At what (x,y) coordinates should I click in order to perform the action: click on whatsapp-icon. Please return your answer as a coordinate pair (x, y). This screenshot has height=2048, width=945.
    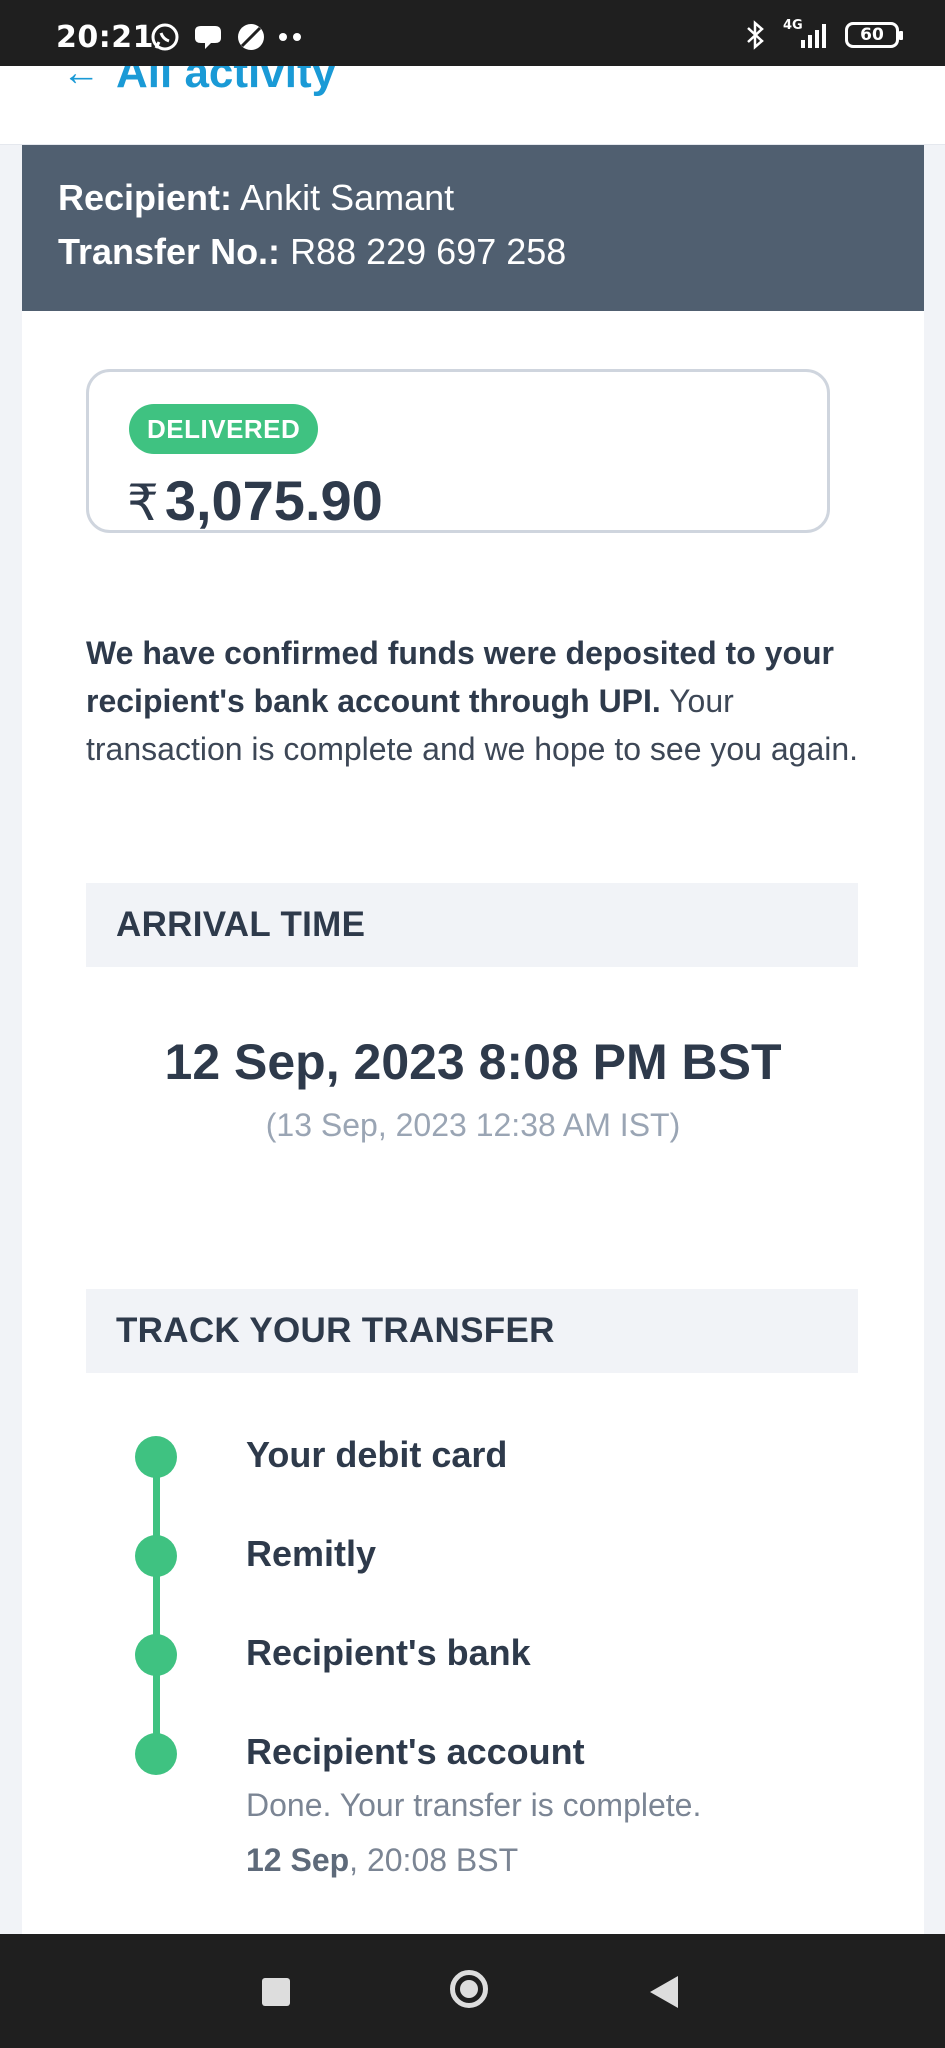
    Looking at the image, I should click on (165, 37).